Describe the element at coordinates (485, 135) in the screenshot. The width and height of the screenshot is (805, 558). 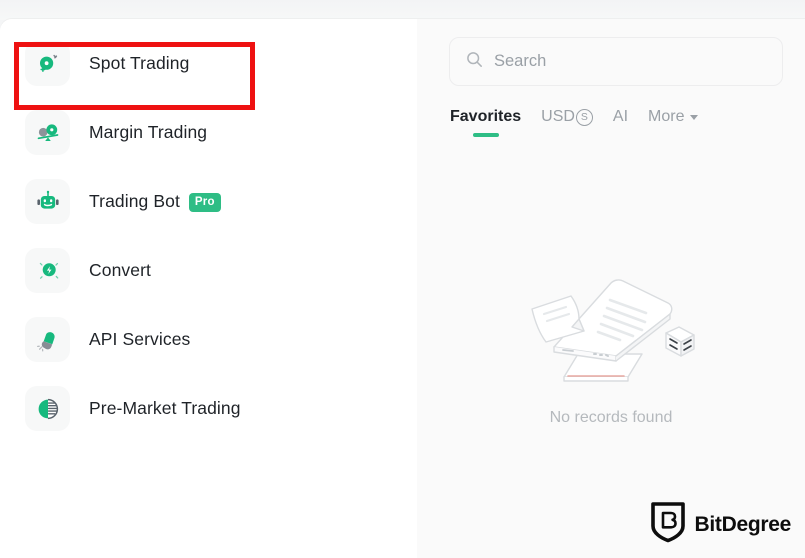
I see `tab-active-underline` at that location.